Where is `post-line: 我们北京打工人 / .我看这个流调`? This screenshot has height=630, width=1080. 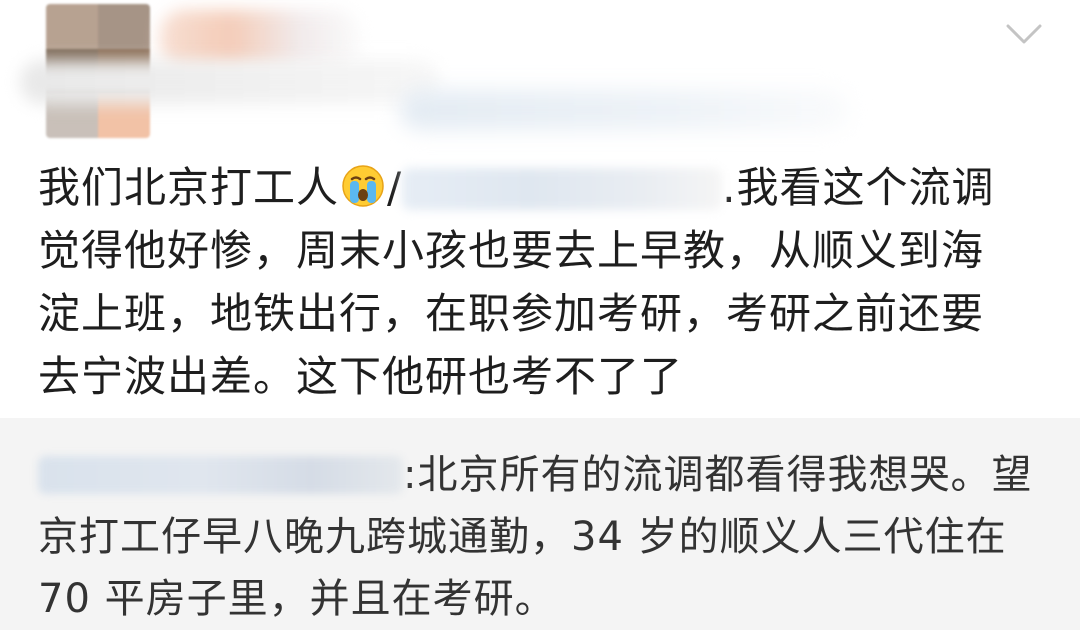
post-line: 我们北京打工人 / .我看这个流调 is located at coordinates (543, 187).